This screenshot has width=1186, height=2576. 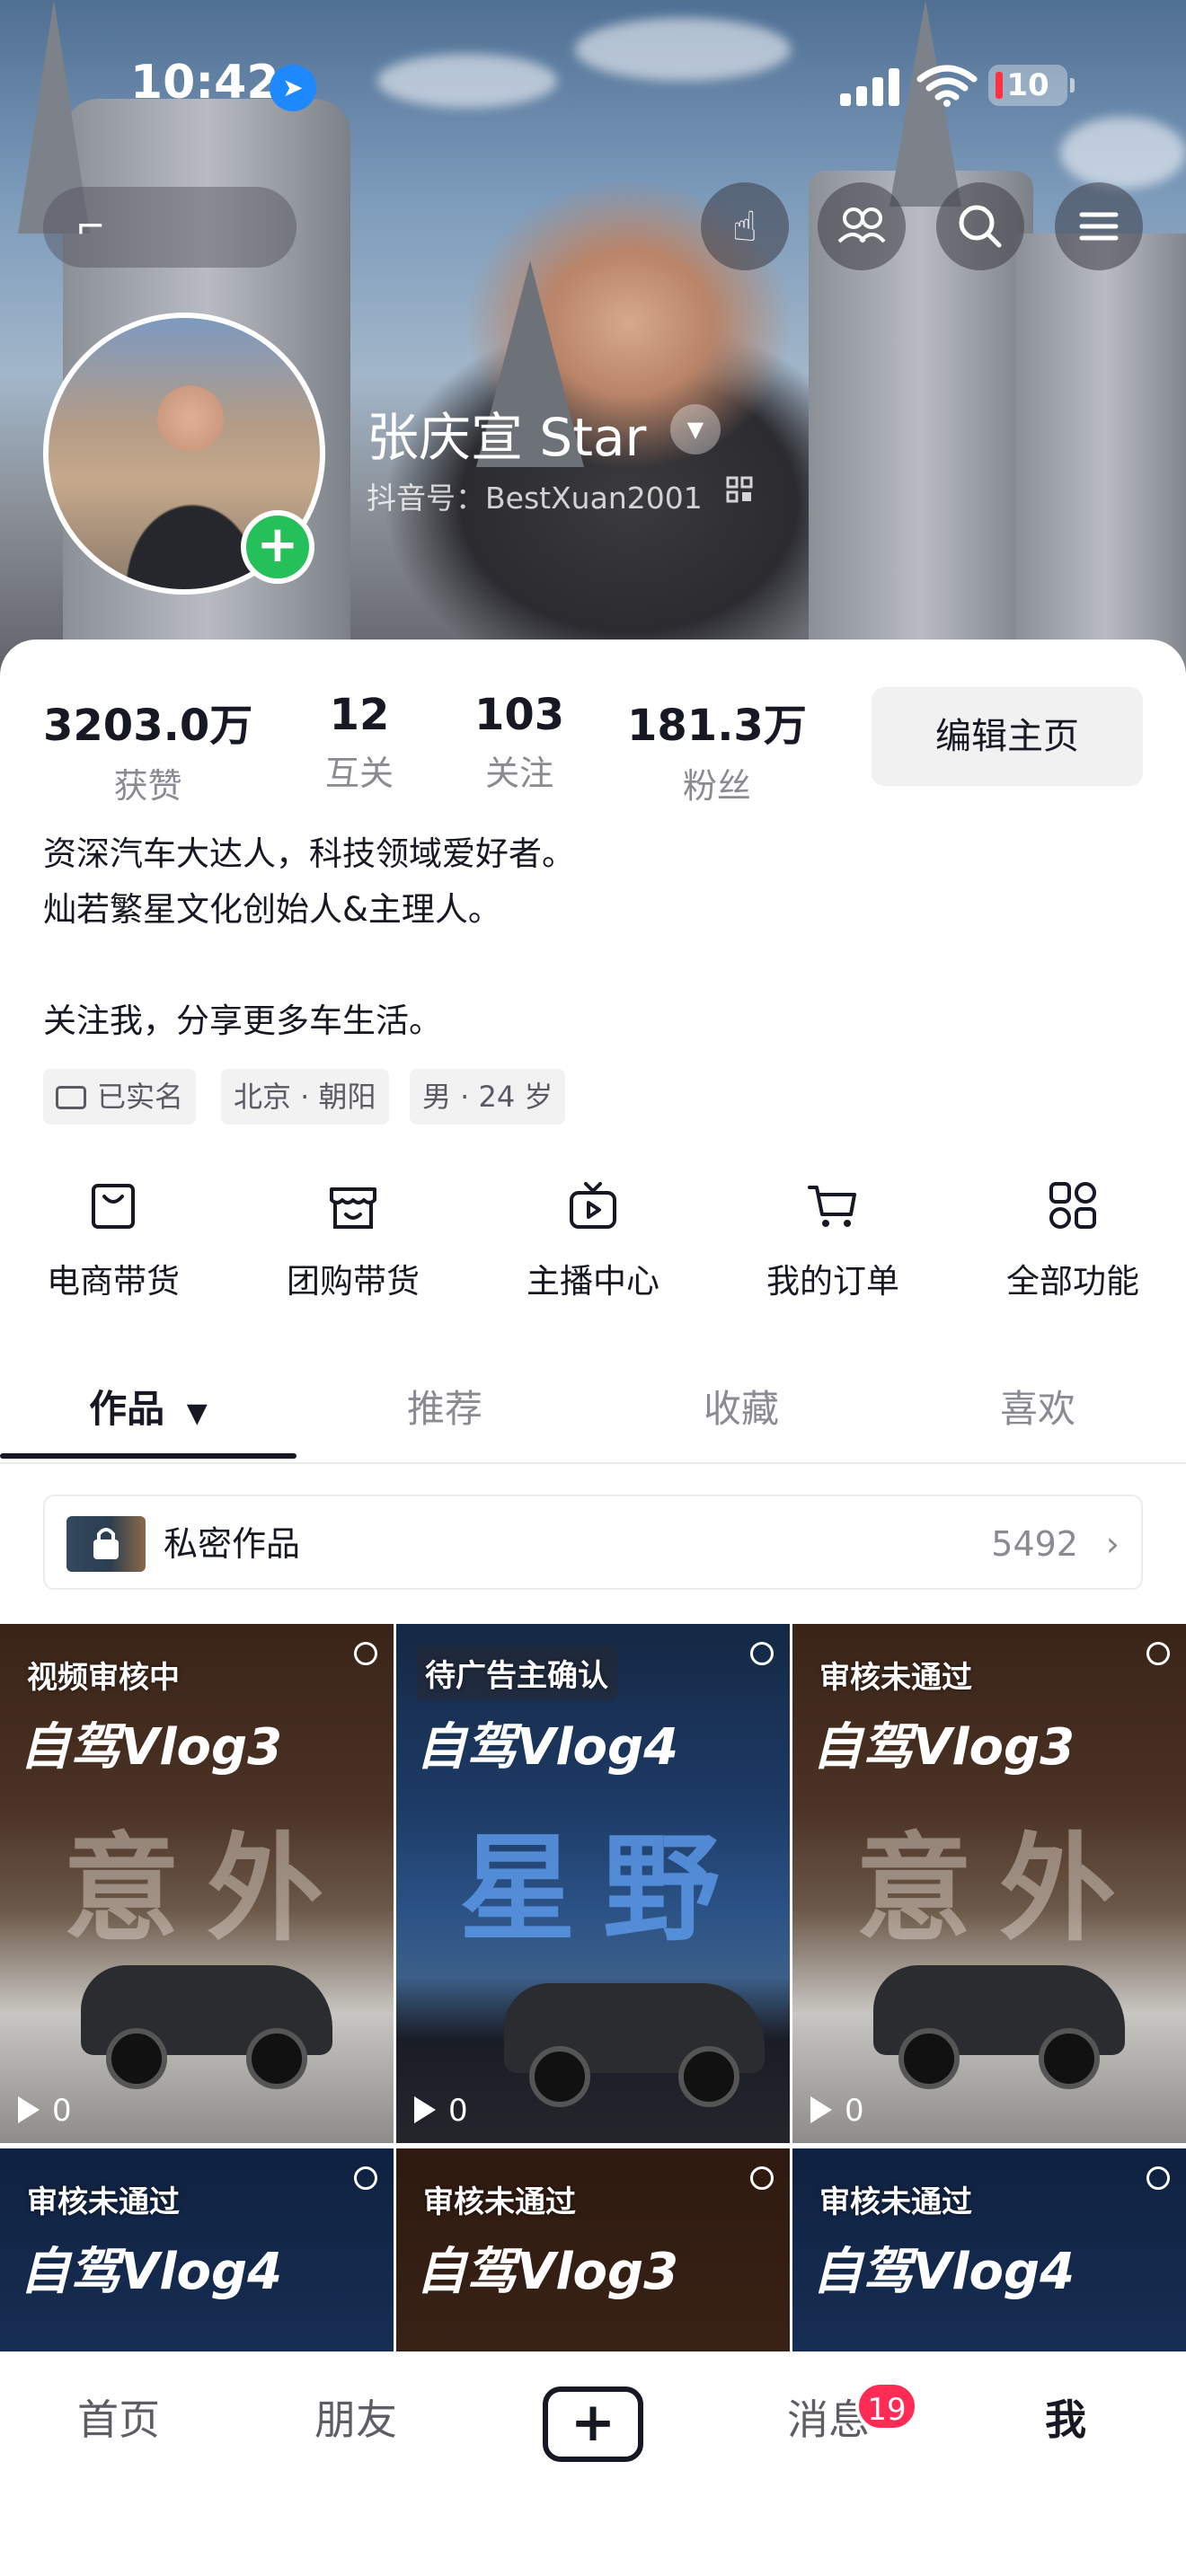 I want to click on tab-label: 作品, so click(x=127, y=1409).